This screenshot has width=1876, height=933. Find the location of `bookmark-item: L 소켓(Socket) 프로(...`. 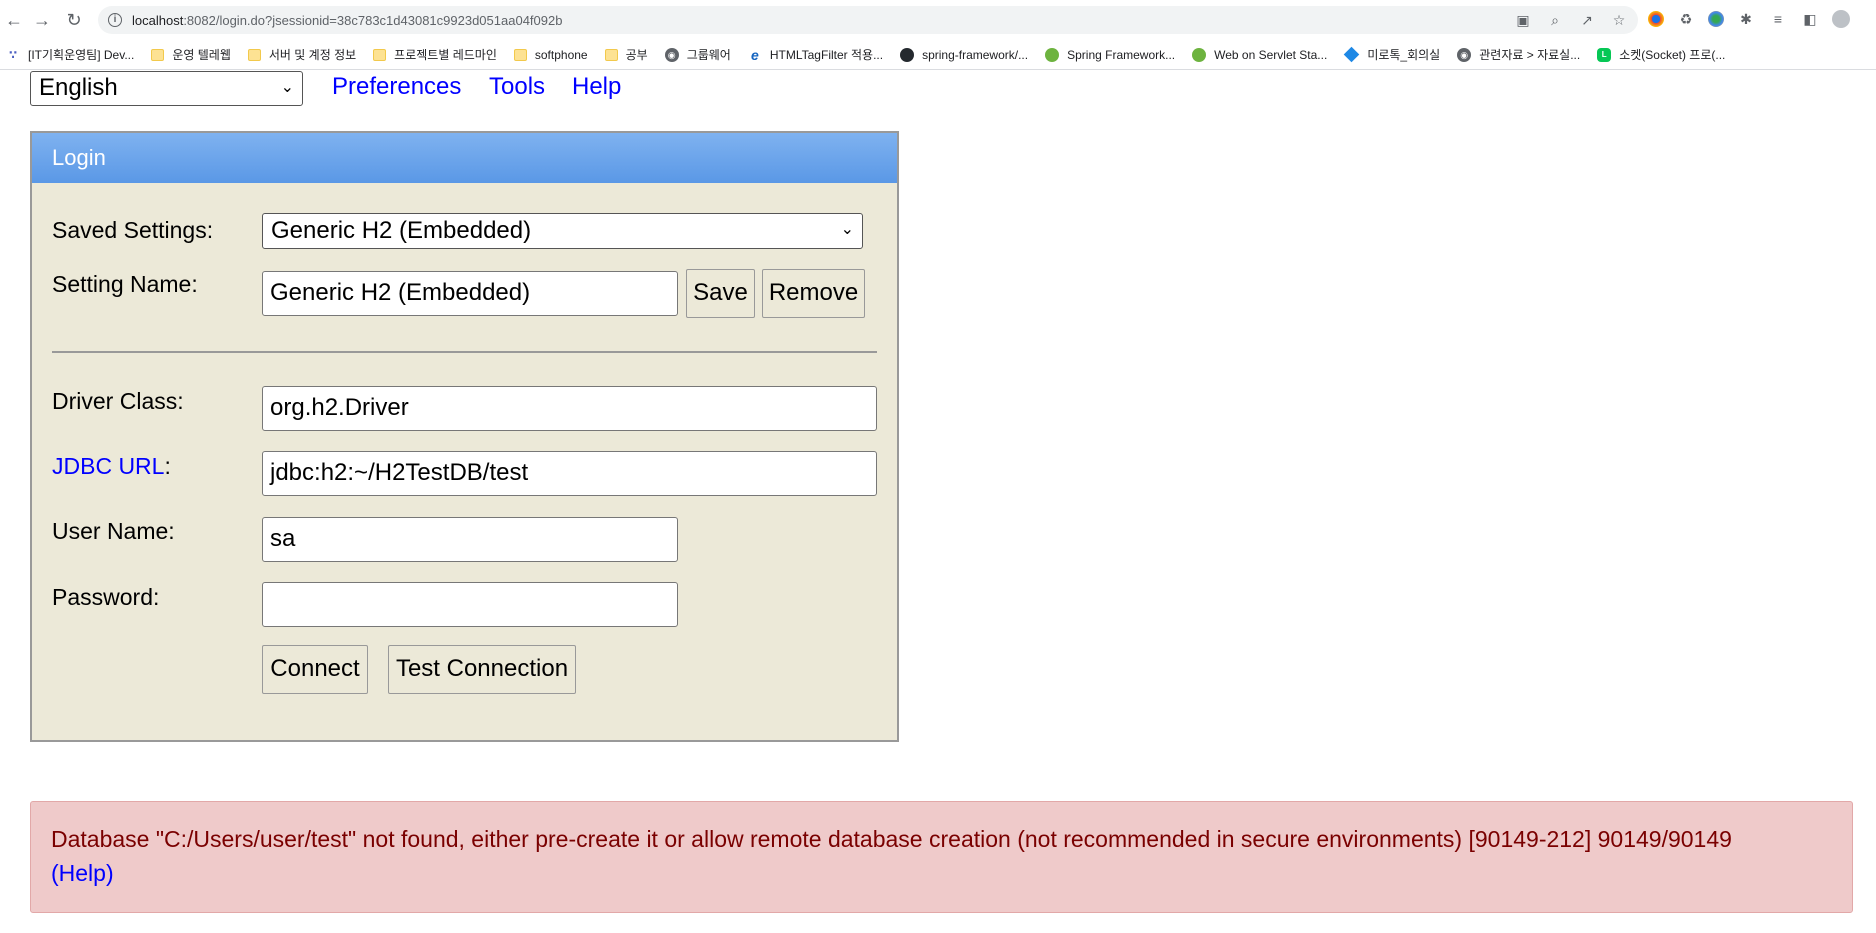

bookmark-item: L 소켓(Socket) 프로(... is located at coordinates (1661, 55).